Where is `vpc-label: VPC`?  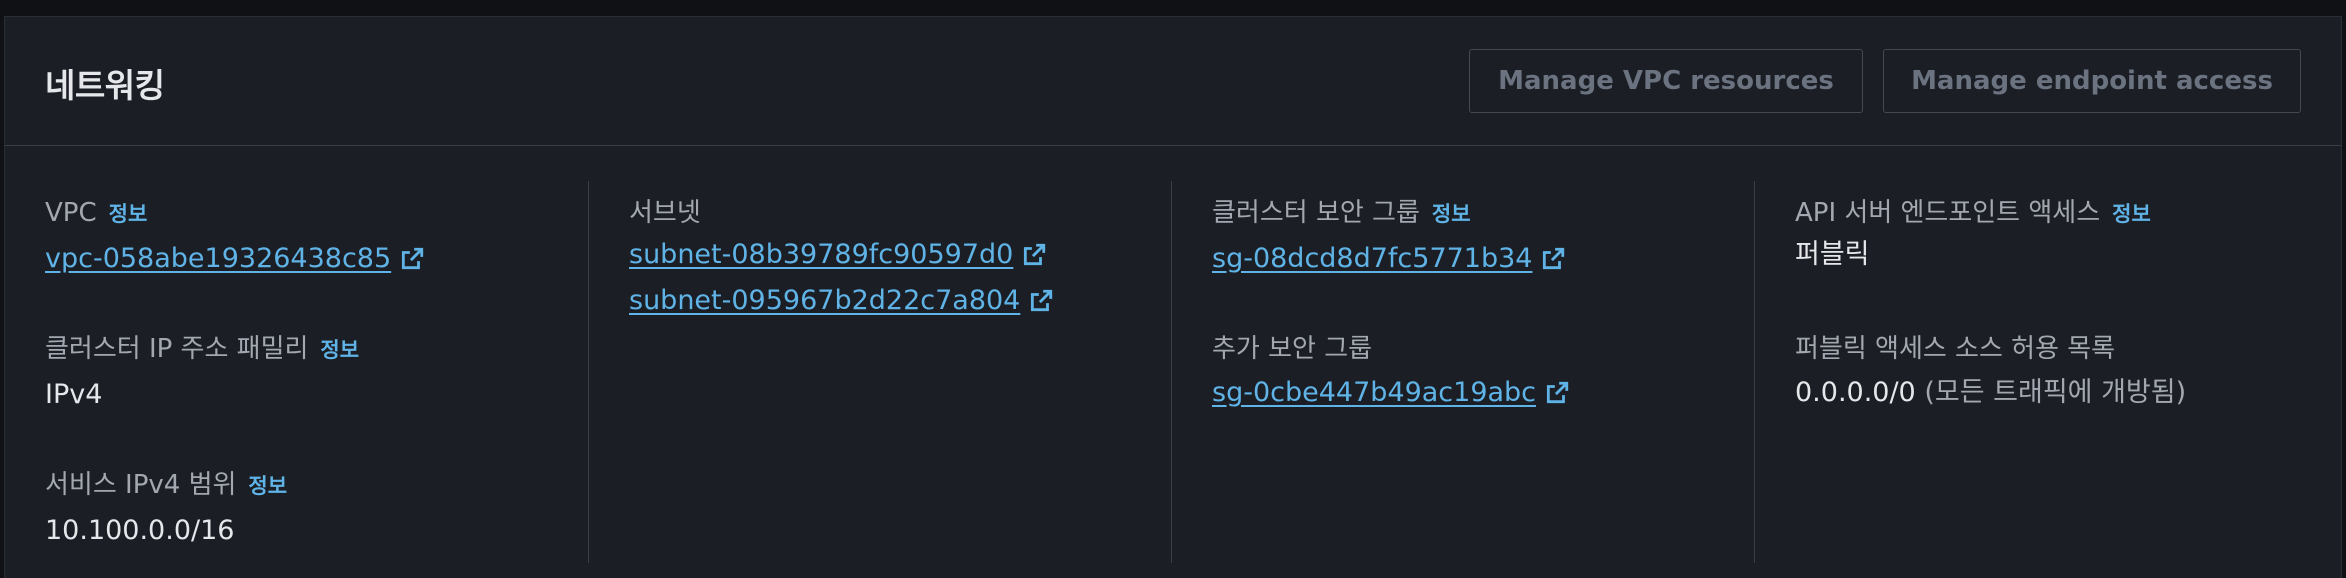 vpc-label: VPC is located at coordinates (71, 213).